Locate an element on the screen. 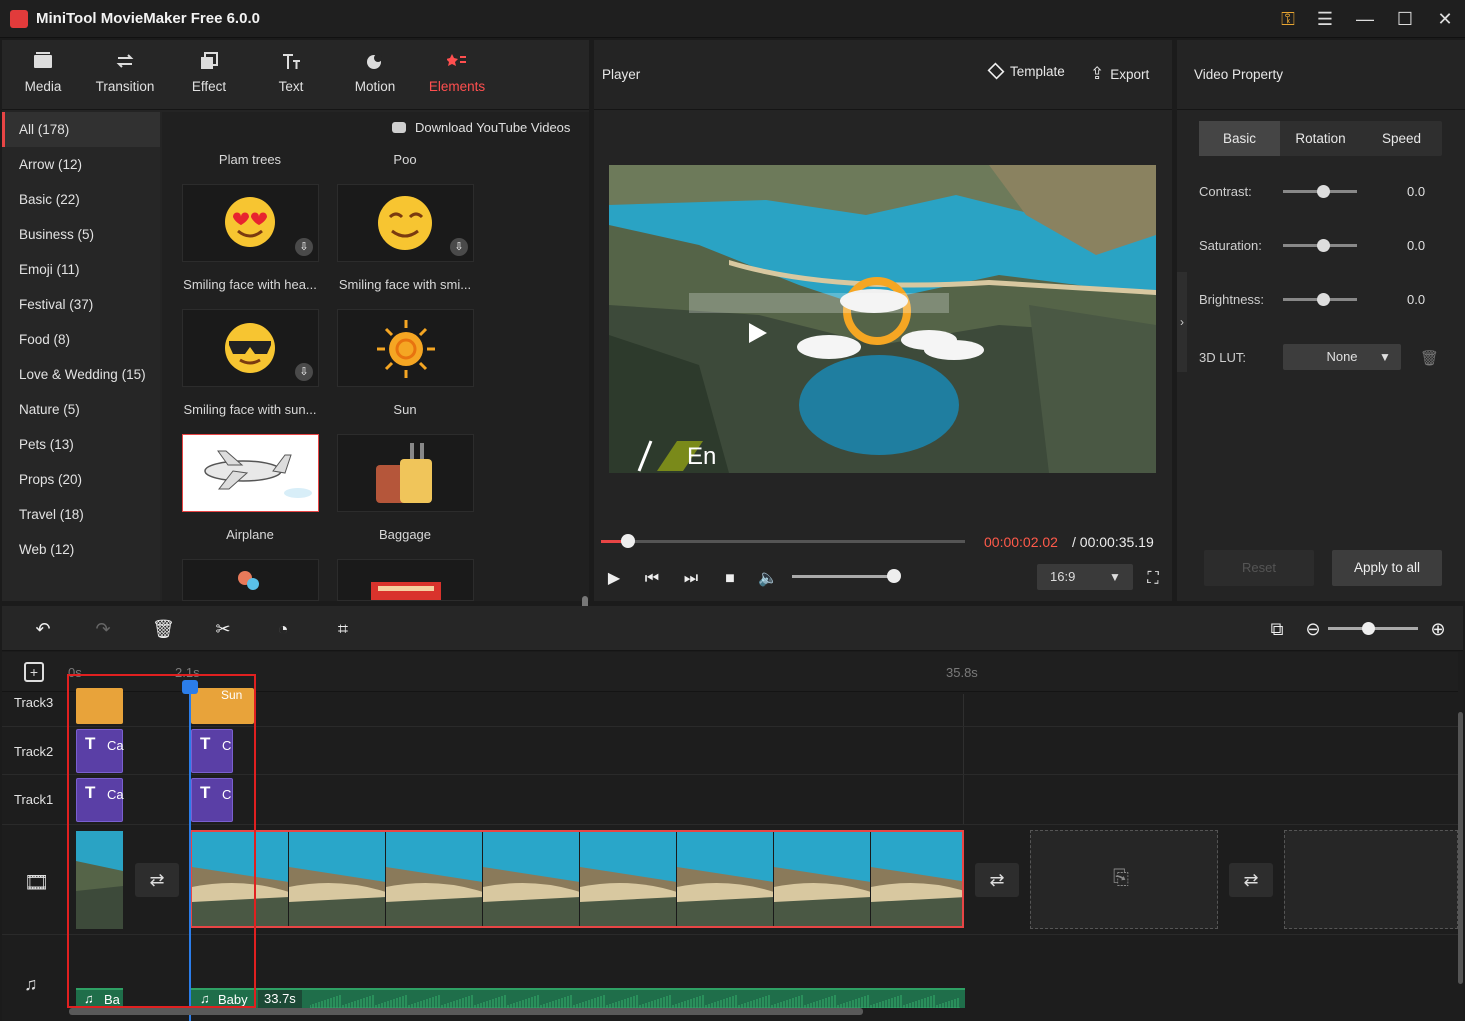  nav-elements: Elements is located at coordinates (457, 75).